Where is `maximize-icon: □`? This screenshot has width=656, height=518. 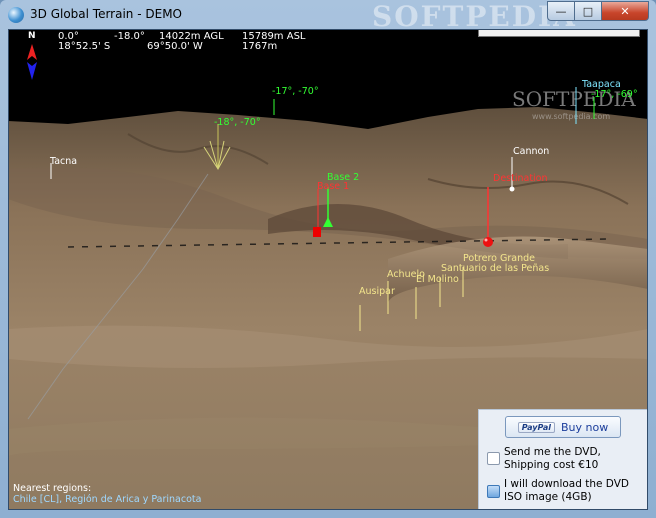 maximize-icon: □ is located at coordinates (588, 11).